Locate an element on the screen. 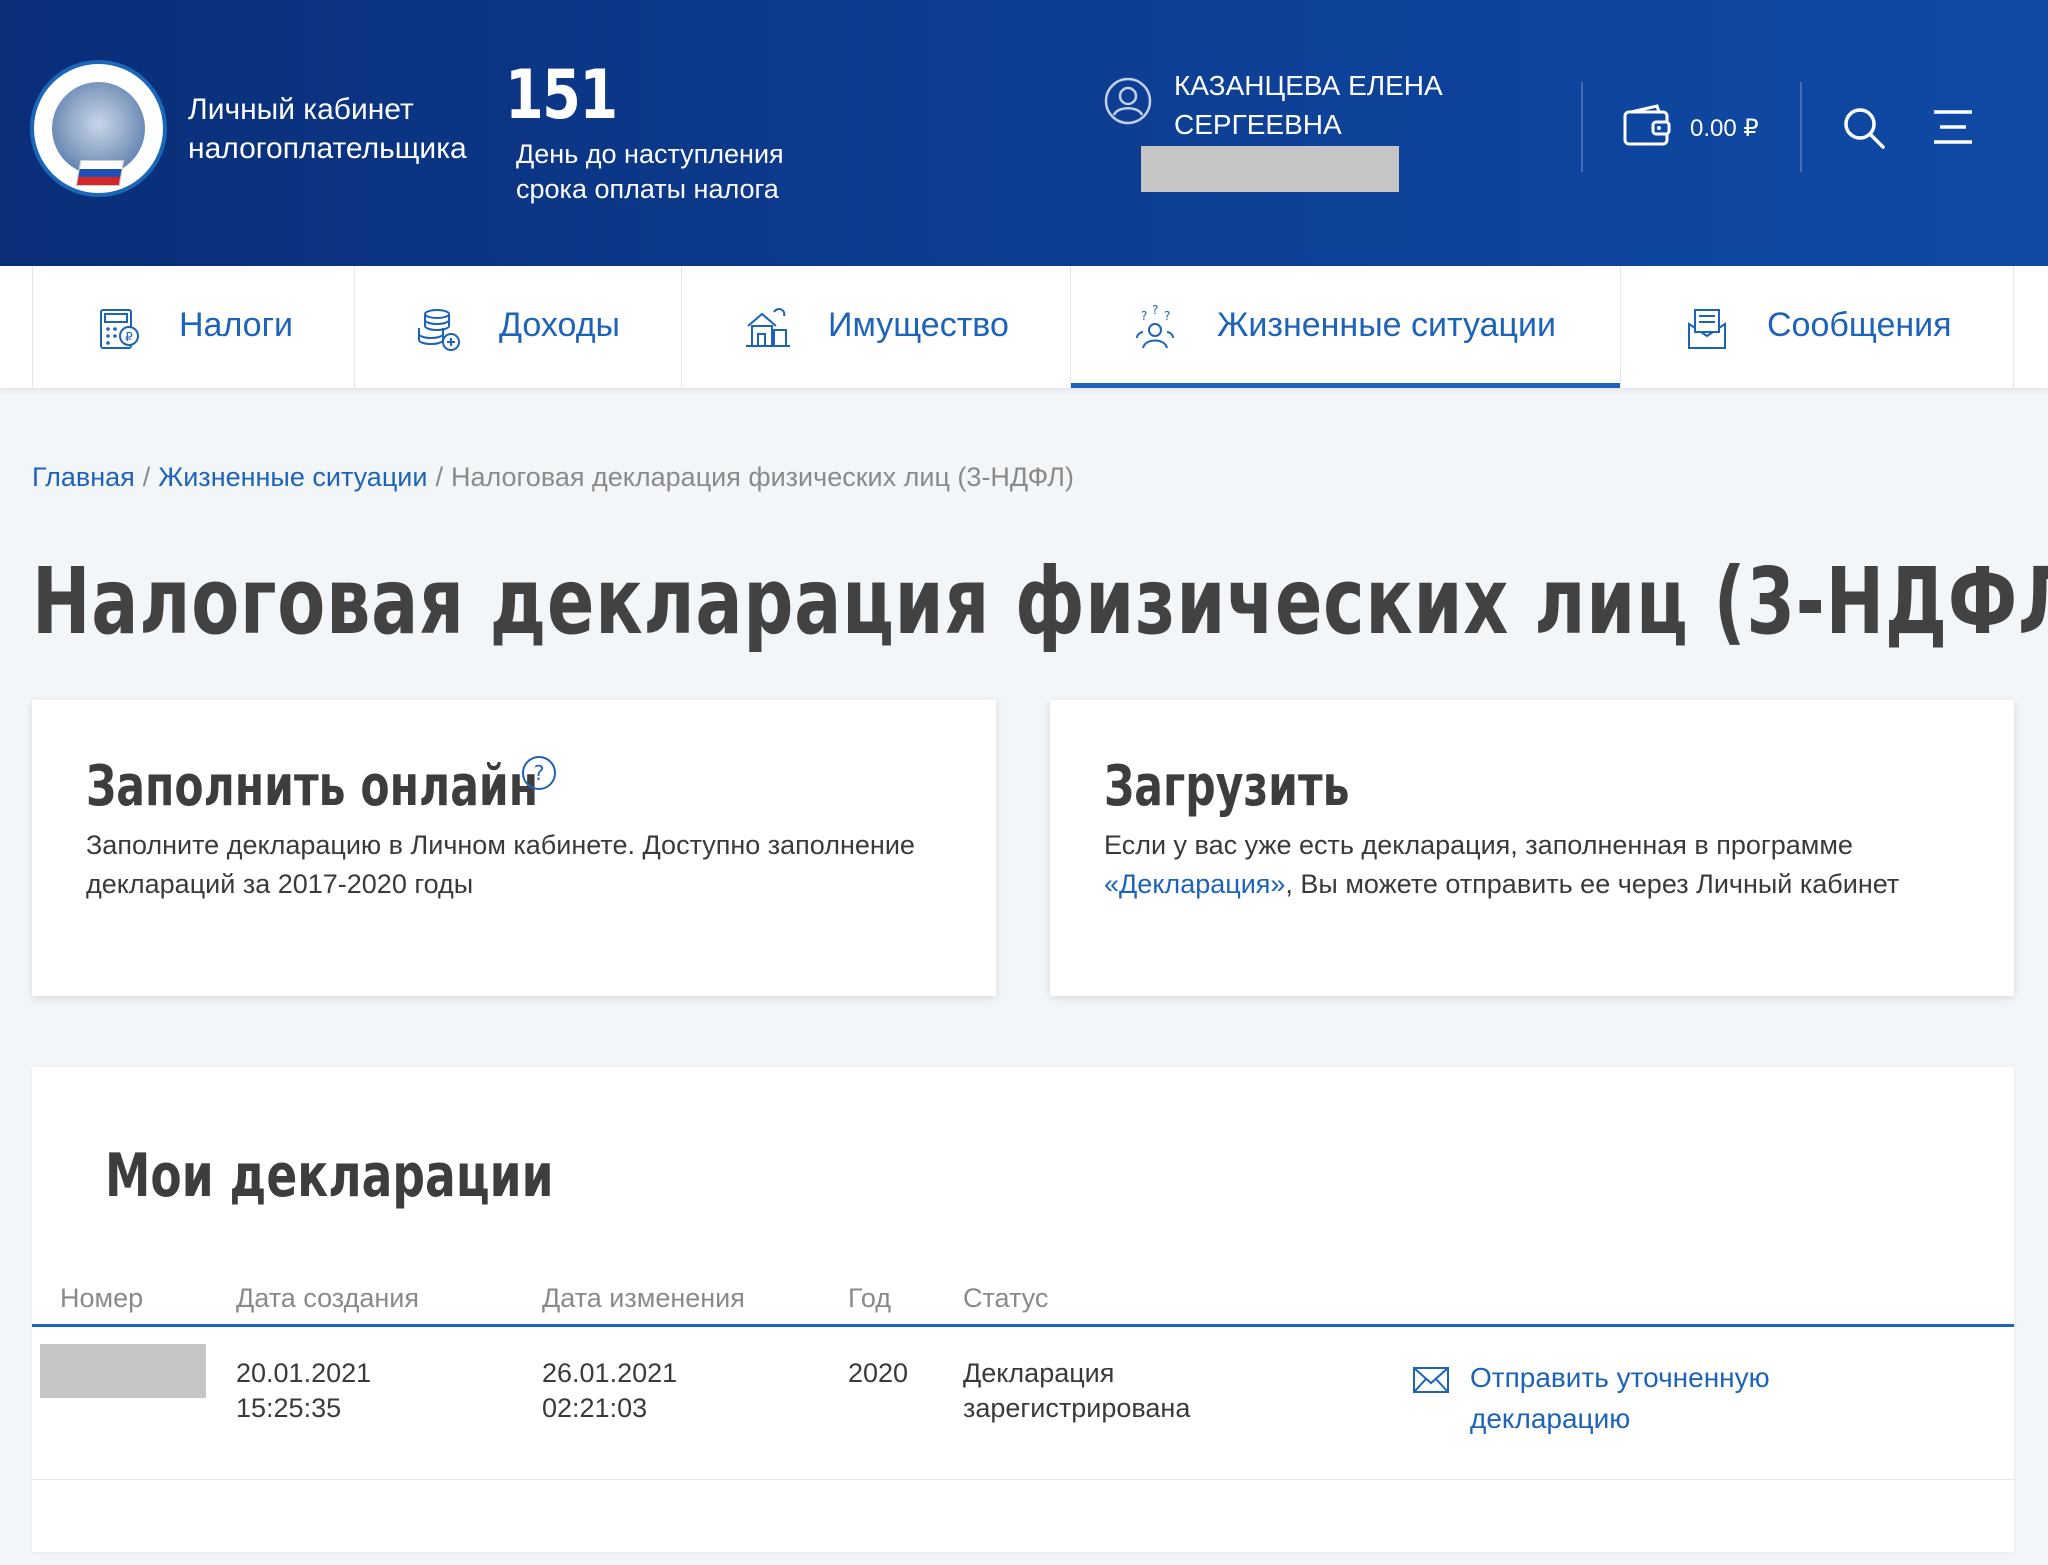  nav-property: Имущество is located at coordinates (875, 327).